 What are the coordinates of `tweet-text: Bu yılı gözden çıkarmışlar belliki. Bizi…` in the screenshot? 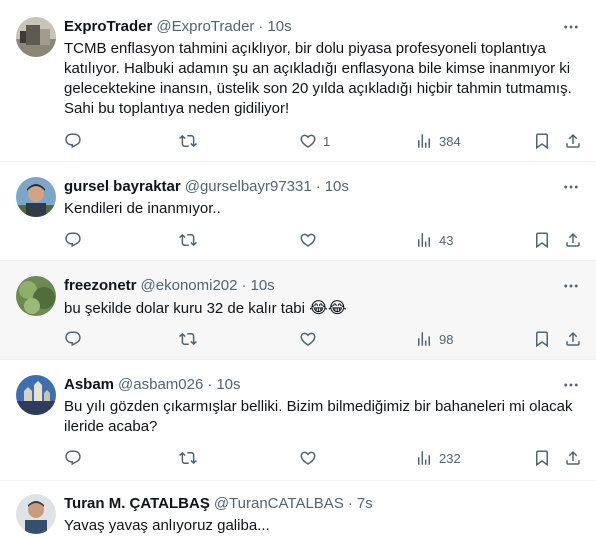 It's located at (318, 416).